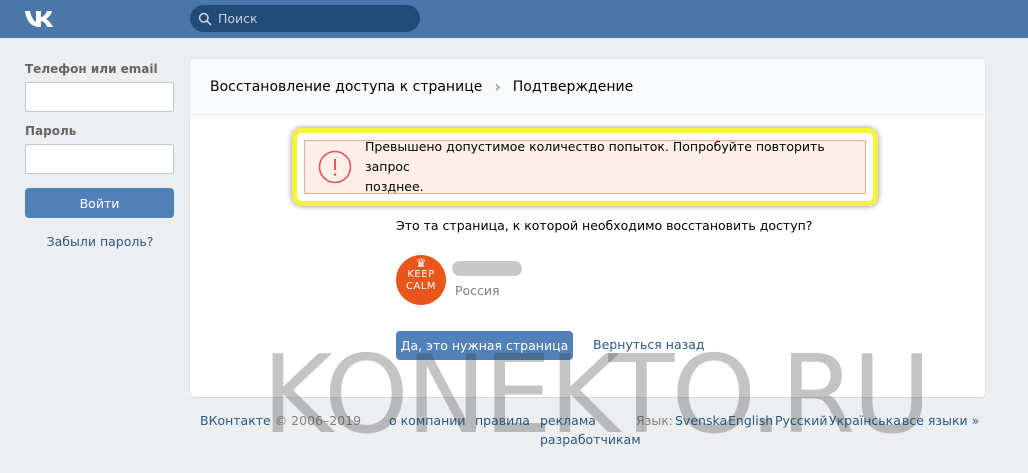  Describe the element at coordinates (865, 420) in the screenshot. I see `lang-ukrainian: Українська` at that location.